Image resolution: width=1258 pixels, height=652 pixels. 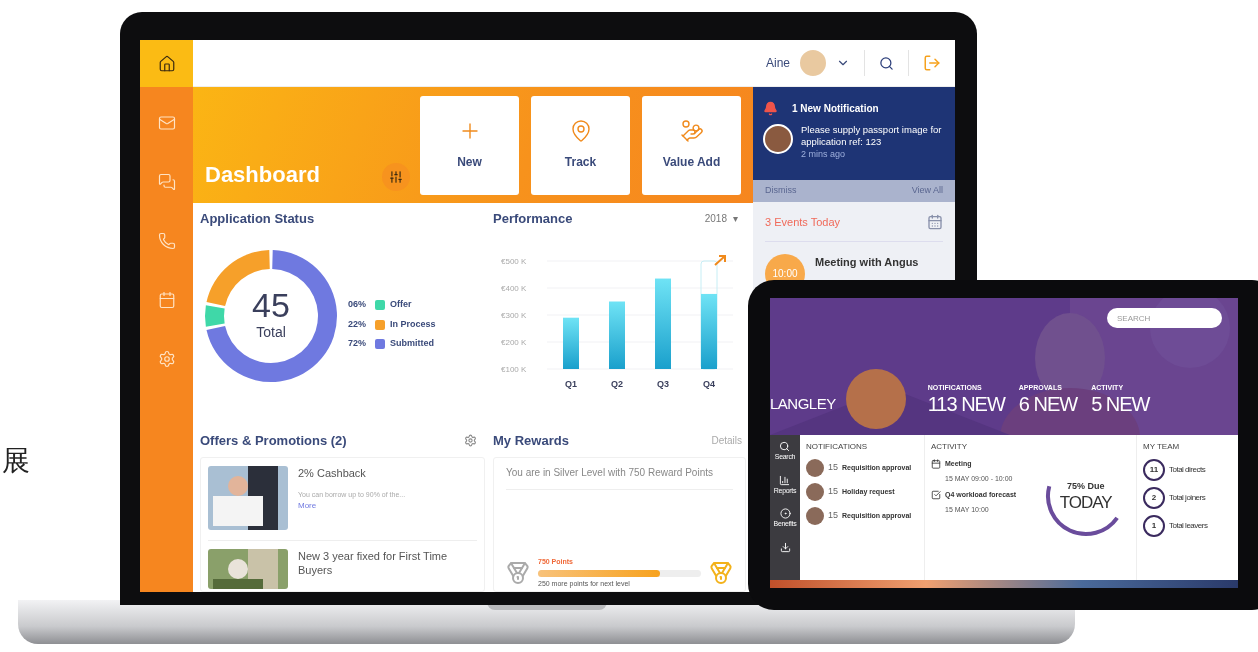 What do you see at coordinates (262, 175) in the screenshot?
I see `page-title: Dashboard` at bounding box center [262, 175].